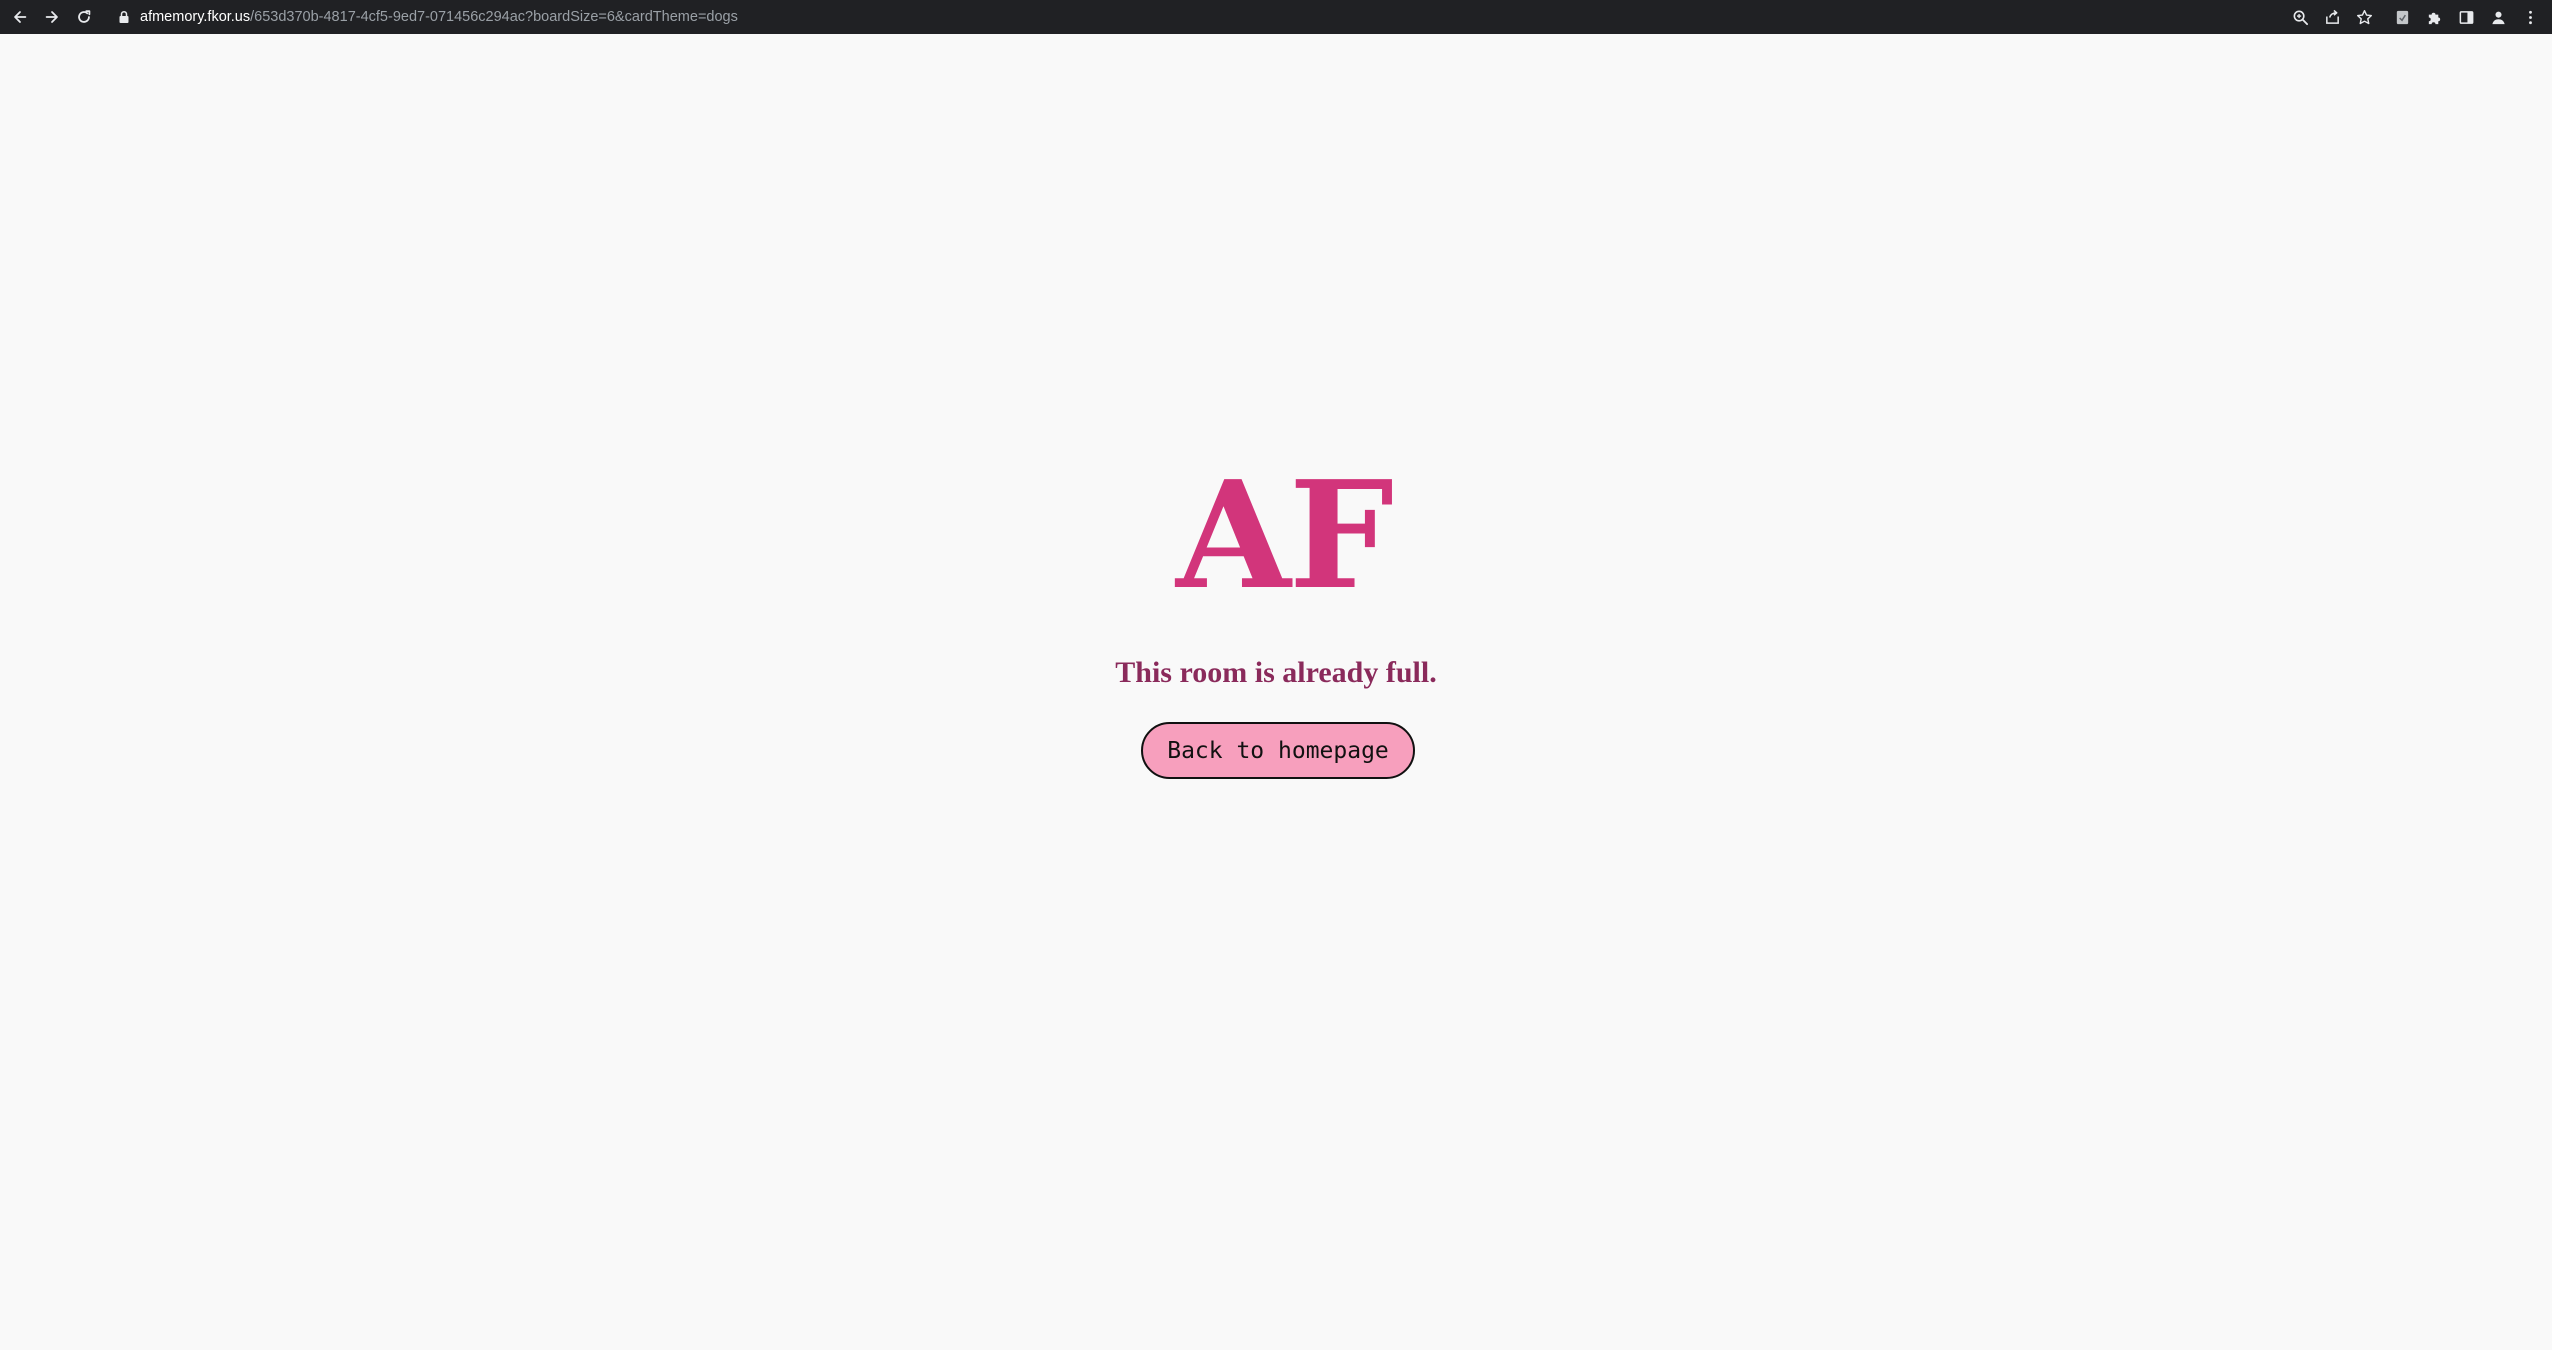 The image size is (2552, 1350). I want to click on lock-icon, so click(124, 17).